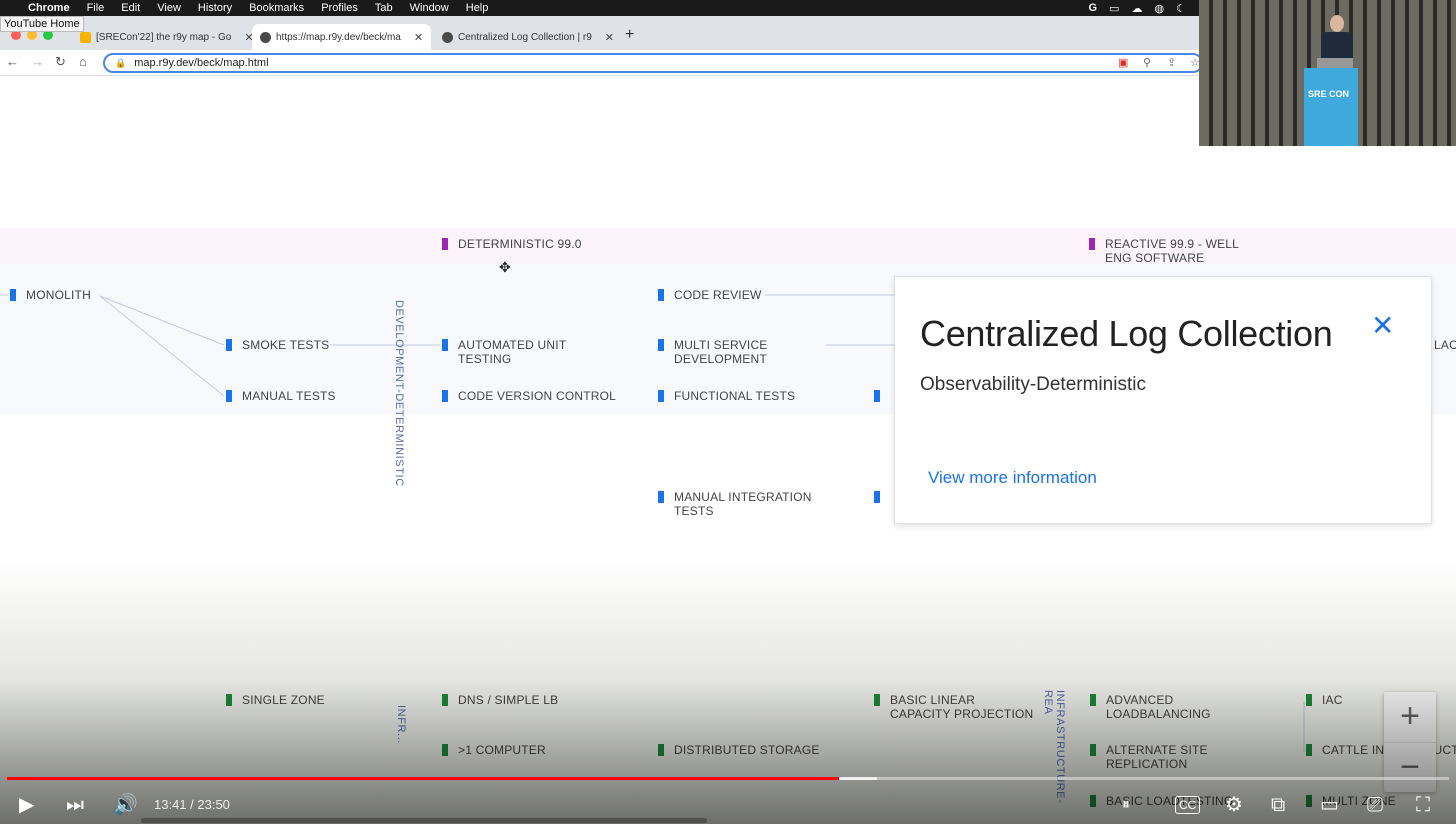 This screenshot has height=824, width=1456. I want to click on node-iac: IAC, so click(1324, 700).